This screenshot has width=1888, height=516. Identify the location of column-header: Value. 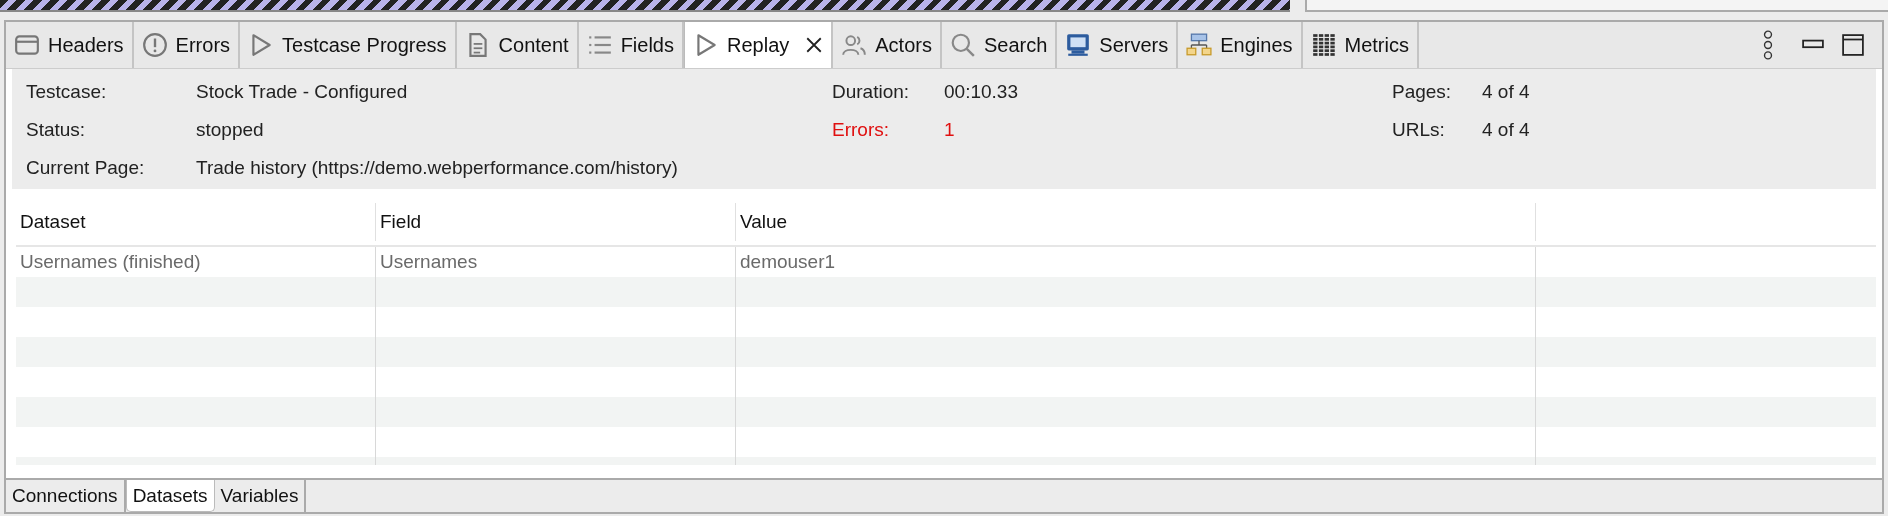
(1136, 222).